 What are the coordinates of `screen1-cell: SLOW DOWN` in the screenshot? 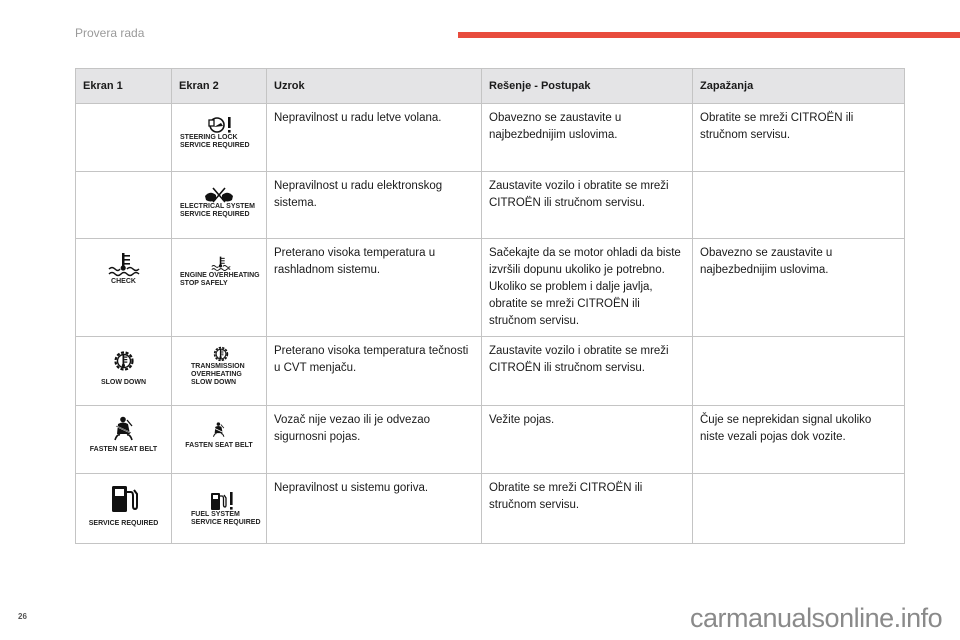 It's located at (123, 371).